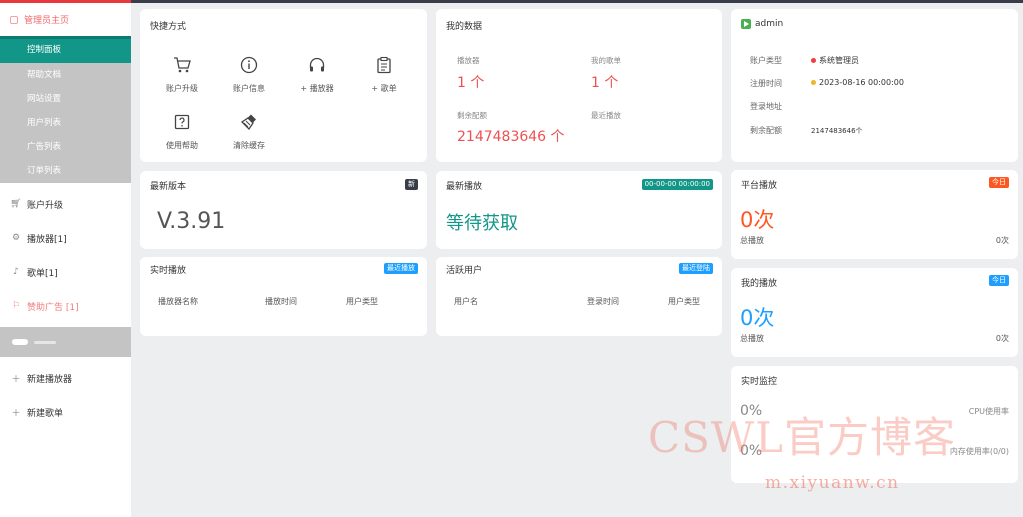 Image resolution: width=1023 pixels, height=517 pixels. Describe the element at coordinates (45, 413) in the screenshot. I see `sidebar-item-label: 新建歌单` at that location.